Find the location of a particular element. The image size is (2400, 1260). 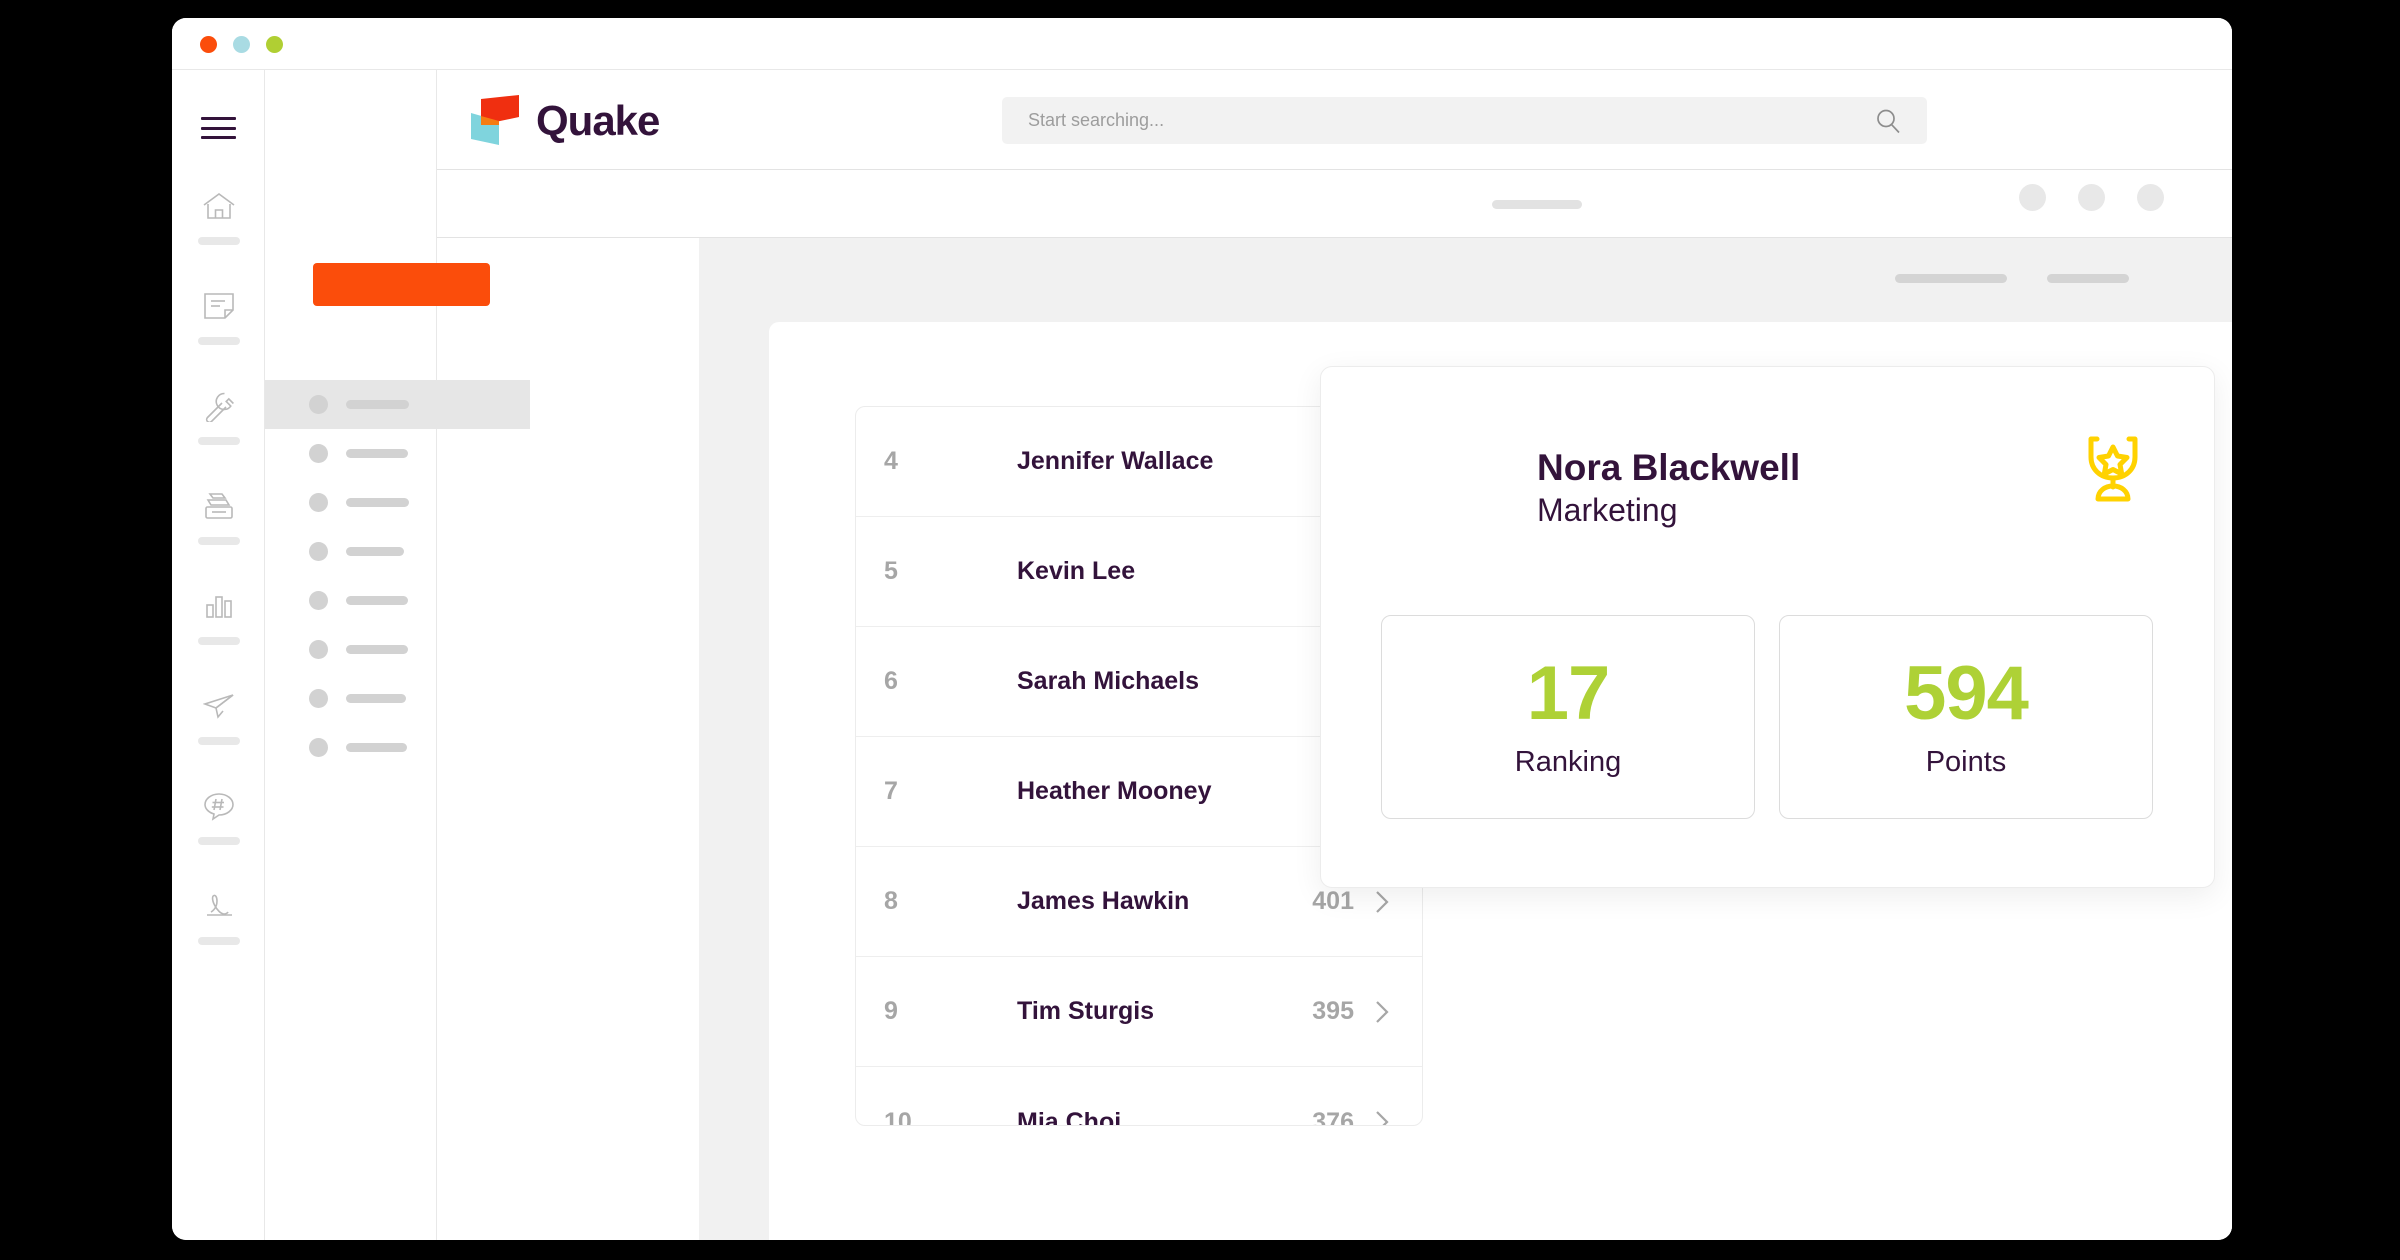

row-name: James Hawkin is located at coordinates (1103, 901).